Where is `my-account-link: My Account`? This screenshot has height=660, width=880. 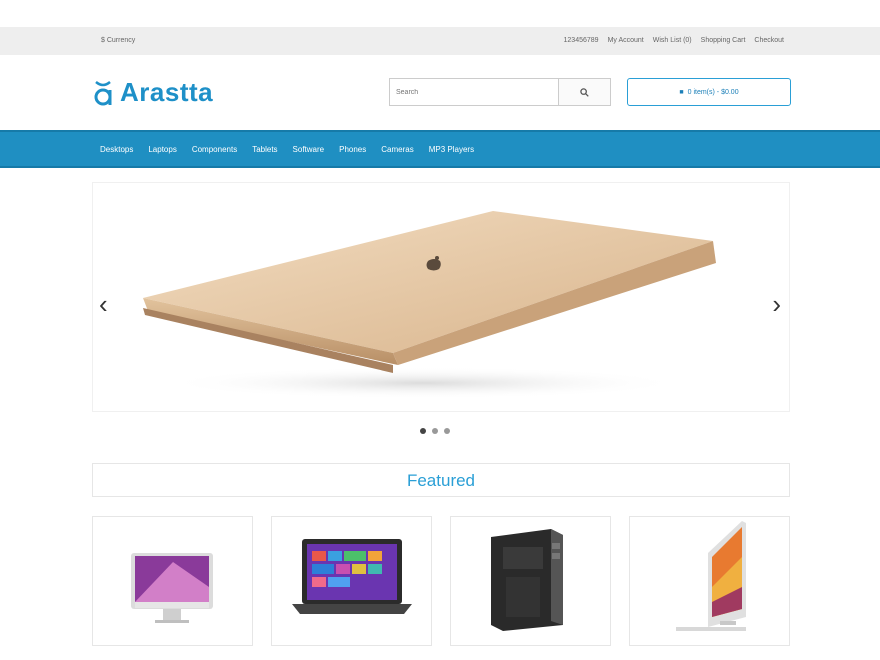 my-account-link: My Account is located at coordinates (626, 40).